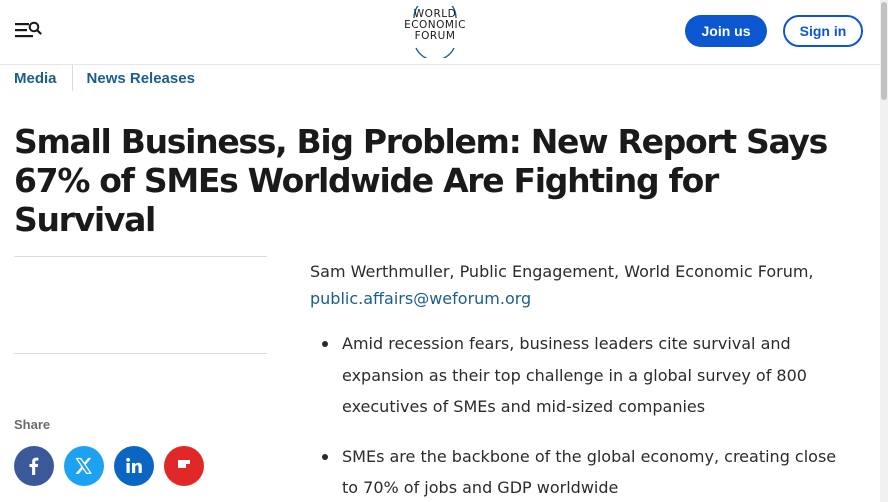 Image resolution: width=888 pixels, height=502 pixels. I want to click on logo-line-3: FORUM, so click(435, 36).